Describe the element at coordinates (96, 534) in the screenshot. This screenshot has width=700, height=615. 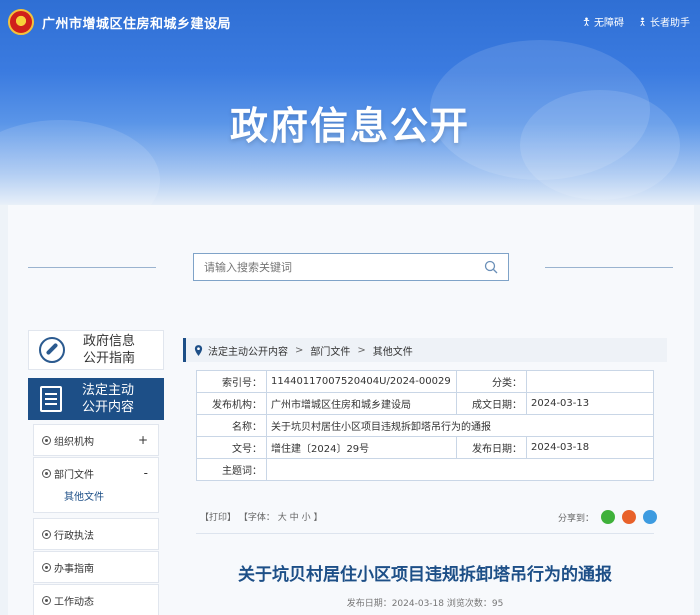
I see `sidebar-item-law-enforcement: 行政执法` at that location.